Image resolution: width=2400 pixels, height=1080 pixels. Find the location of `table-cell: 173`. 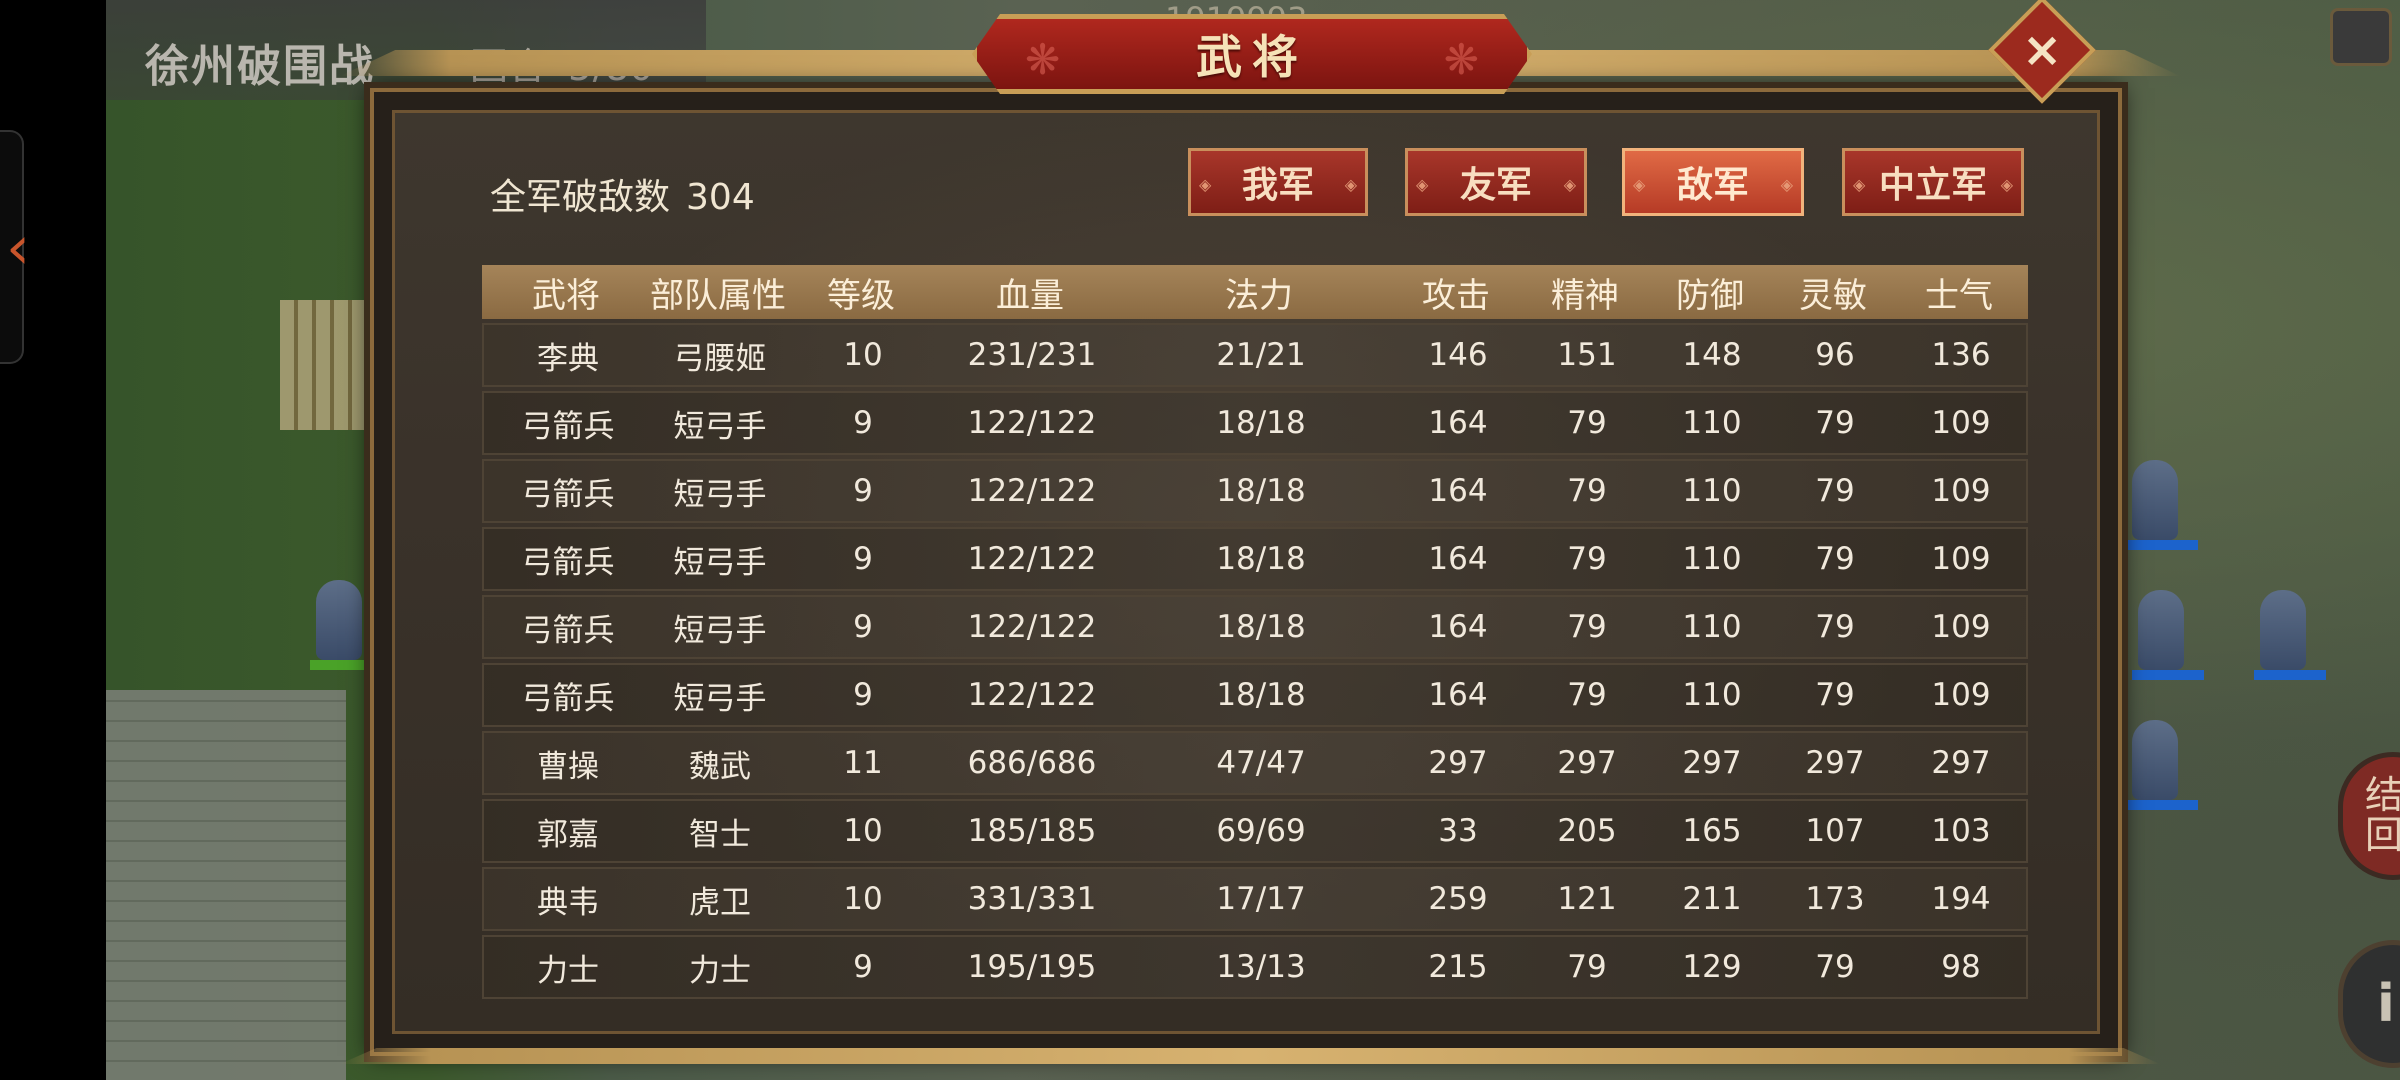

table-cell: 173 is located at coordinates (1835, 899).